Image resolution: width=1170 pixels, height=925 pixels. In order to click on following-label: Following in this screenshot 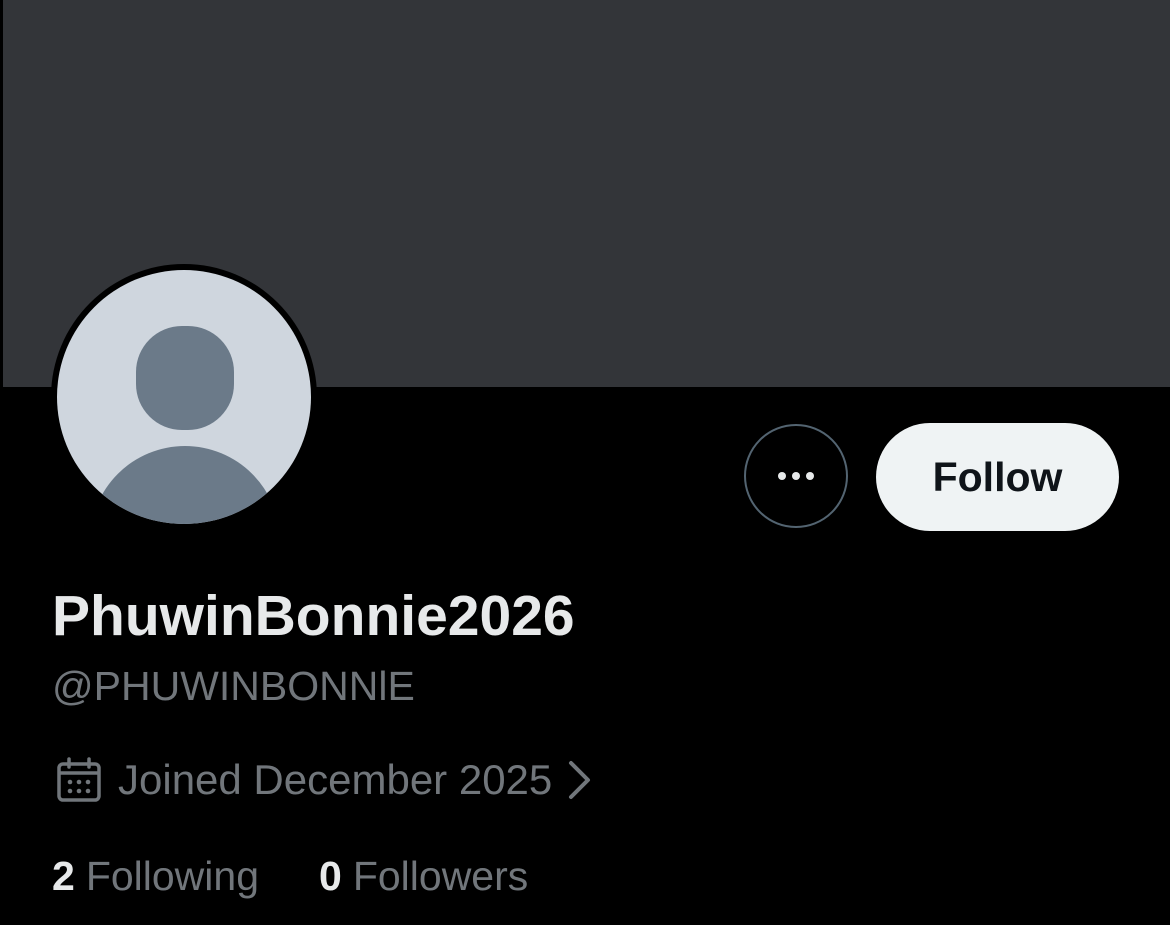, I will do `click(172, 875)`.